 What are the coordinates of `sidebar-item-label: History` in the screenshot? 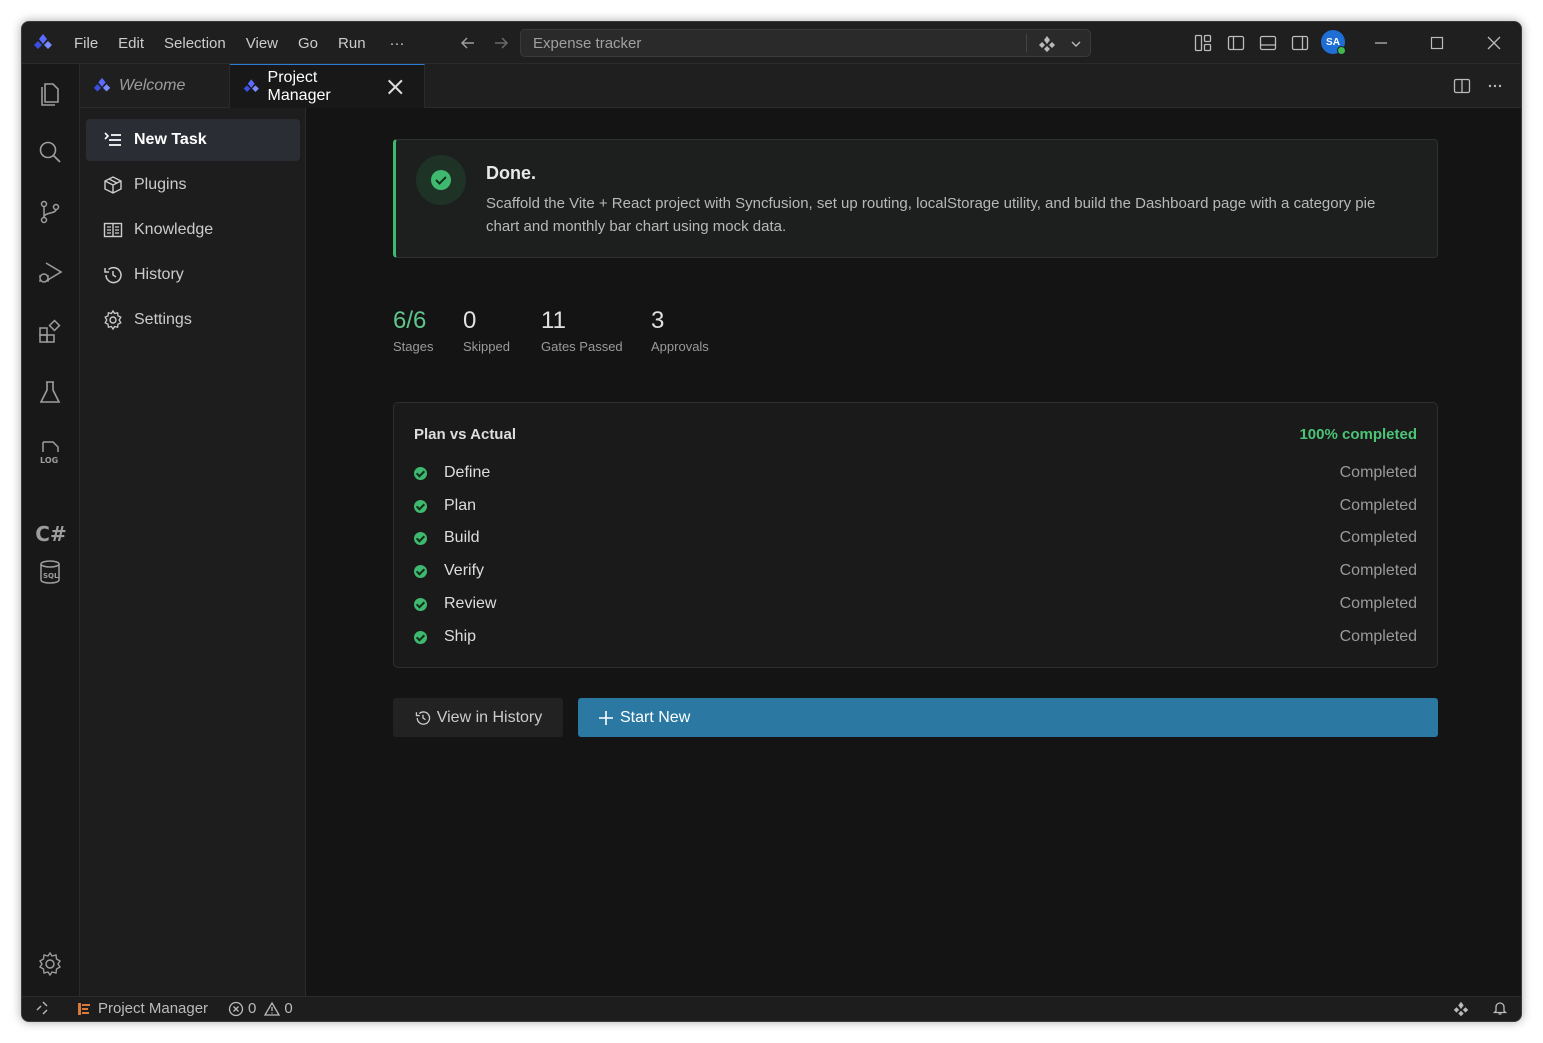 It's located at (159, 274).